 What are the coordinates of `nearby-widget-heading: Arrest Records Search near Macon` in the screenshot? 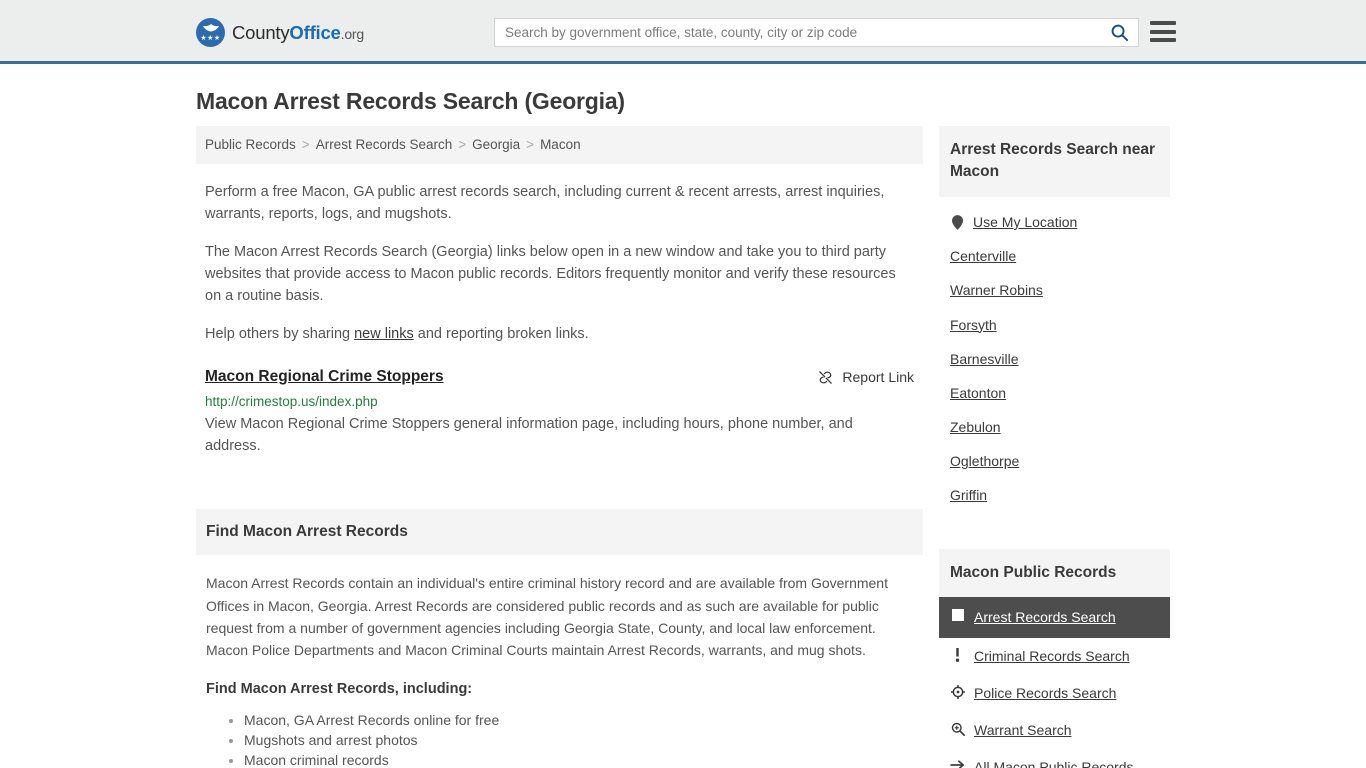 It's located at (1053, 161).